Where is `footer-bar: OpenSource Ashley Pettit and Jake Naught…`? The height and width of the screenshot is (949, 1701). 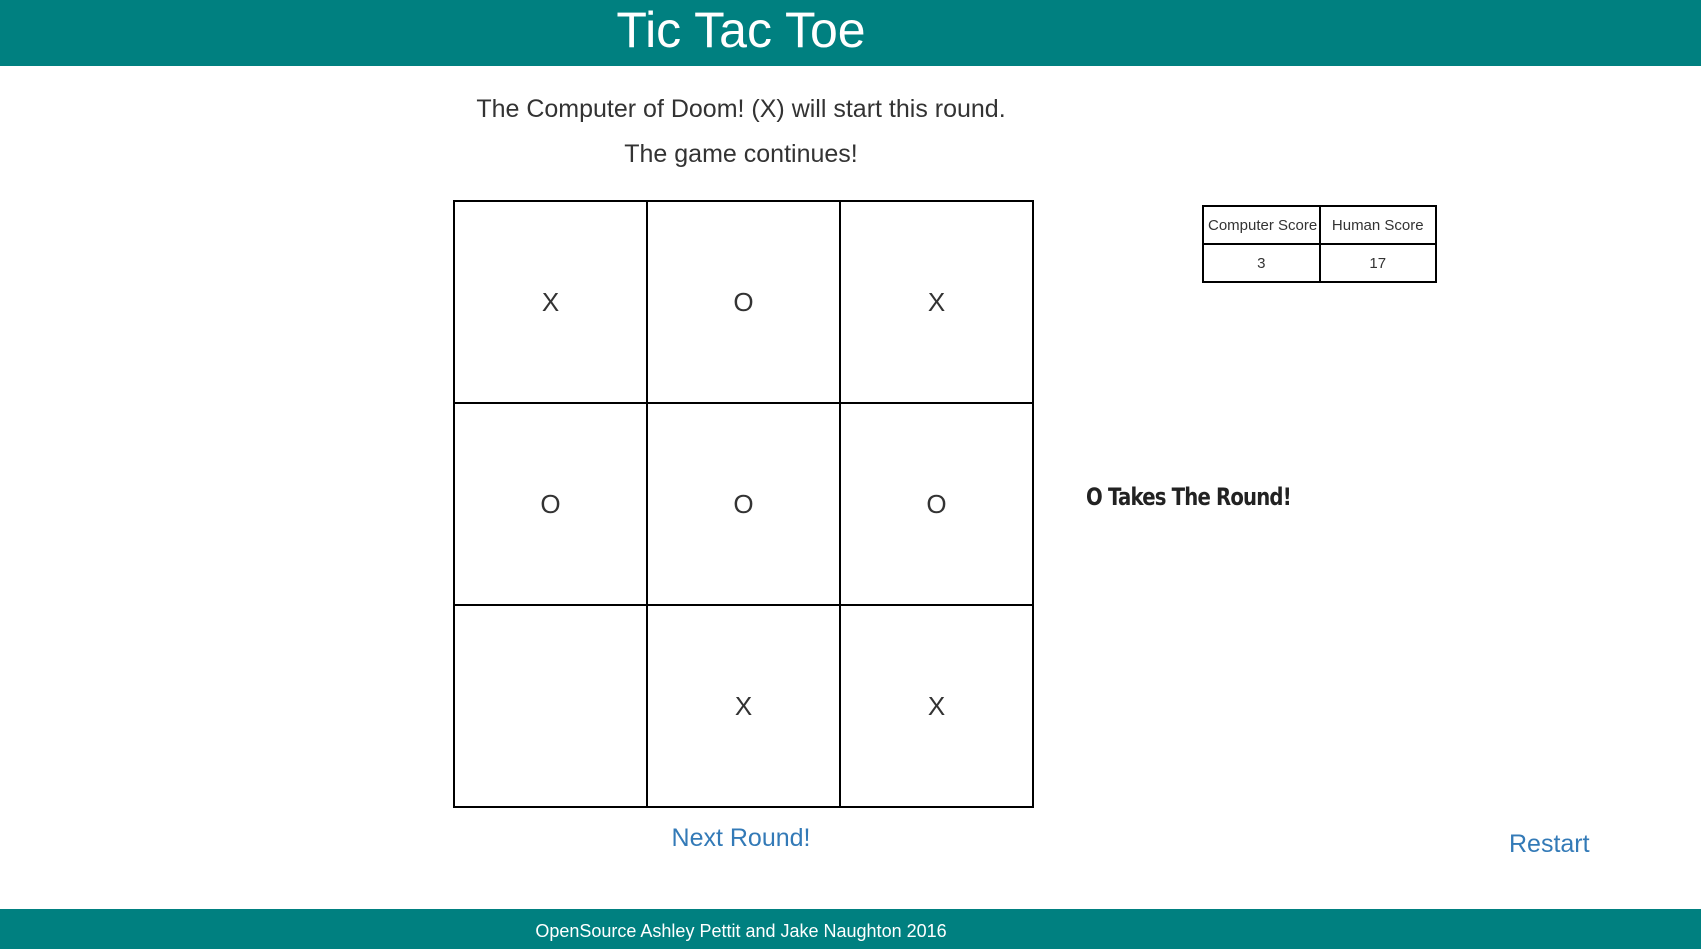 footer-bar: OpenSource Ashley Pettit and Jake Naught… is located at coordinates (850, 929).